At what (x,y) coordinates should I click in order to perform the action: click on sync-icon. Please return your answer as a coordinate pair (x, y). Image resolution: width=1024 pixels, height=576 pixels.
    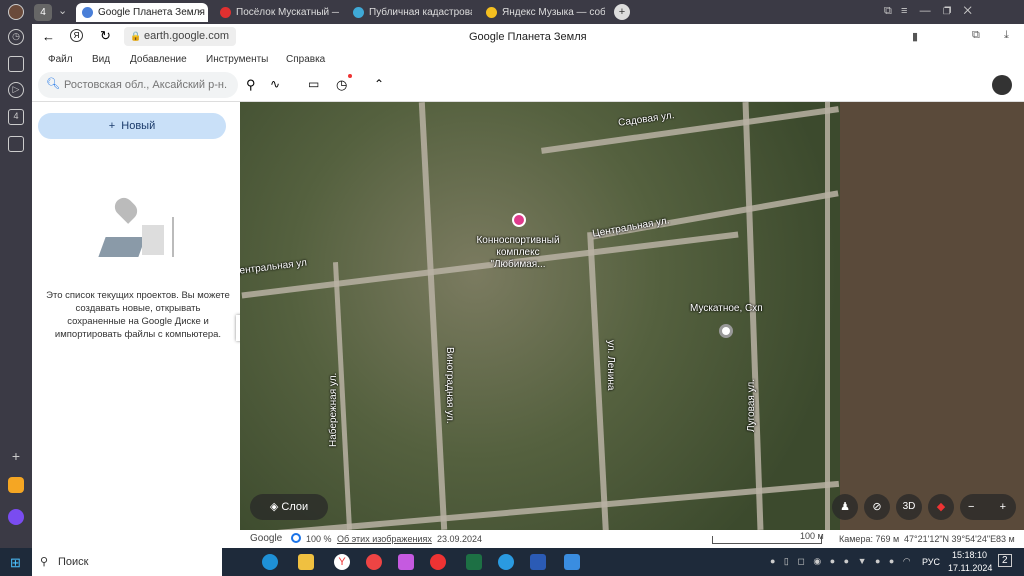
    Looking at the image, I should click on (506, 562).